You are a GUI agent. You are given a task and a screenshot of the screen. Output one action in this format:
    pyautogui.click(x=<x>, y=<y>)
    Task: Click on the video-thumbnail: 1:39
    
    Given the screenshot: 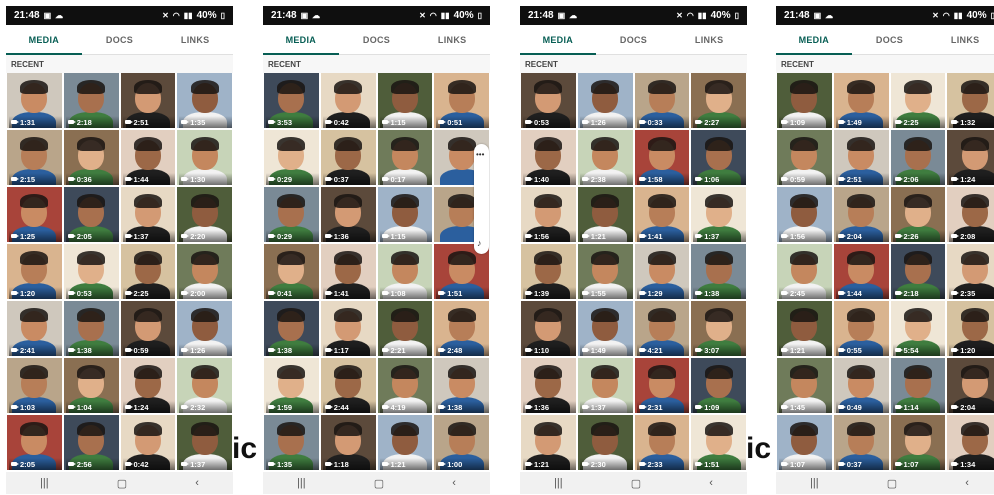 What is the action you would take?
    pyautogui.click(x=548, y=271)
    